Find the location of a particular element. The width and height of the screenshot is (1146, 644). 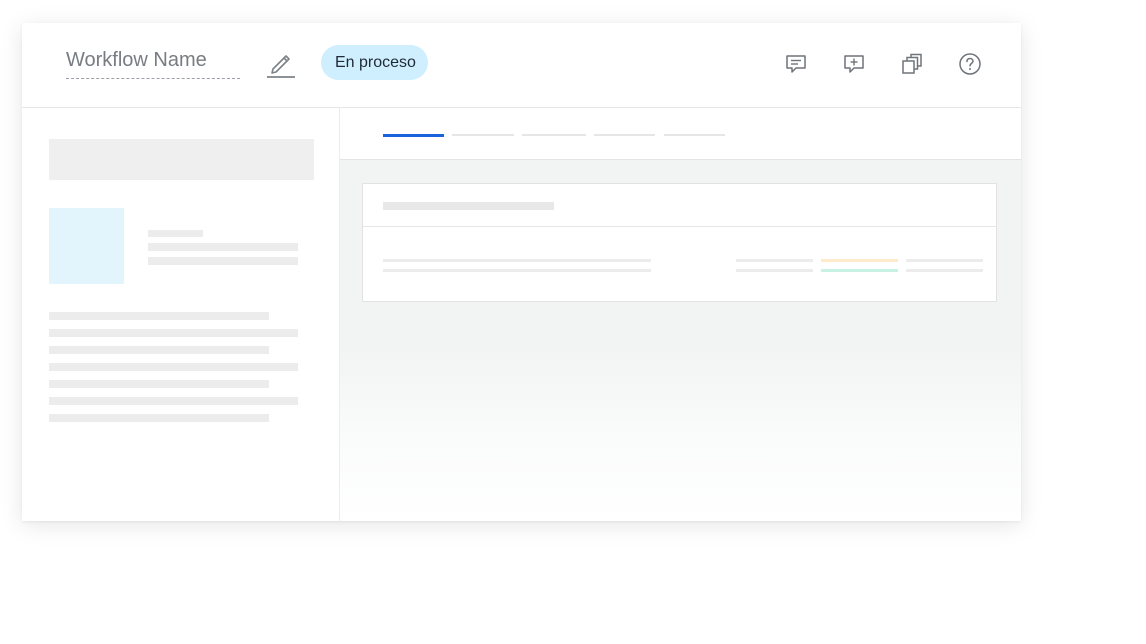

edit-name-button is located at coordinates (281, 63).